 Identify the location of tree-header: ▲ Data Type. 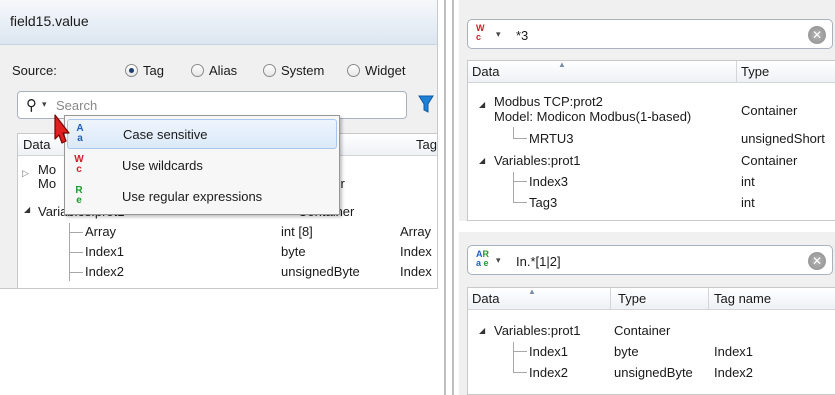
(651, 71).